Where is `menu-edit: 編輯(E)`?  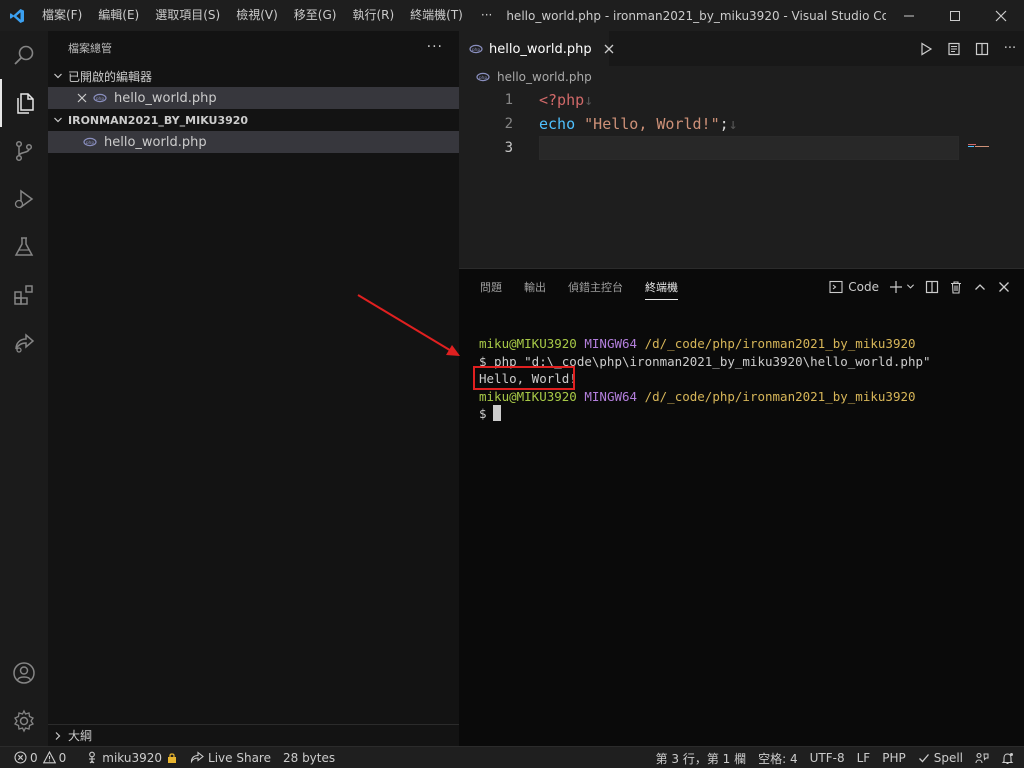 menu-edit: 編輯(E) is located at coordinates (118, 15).